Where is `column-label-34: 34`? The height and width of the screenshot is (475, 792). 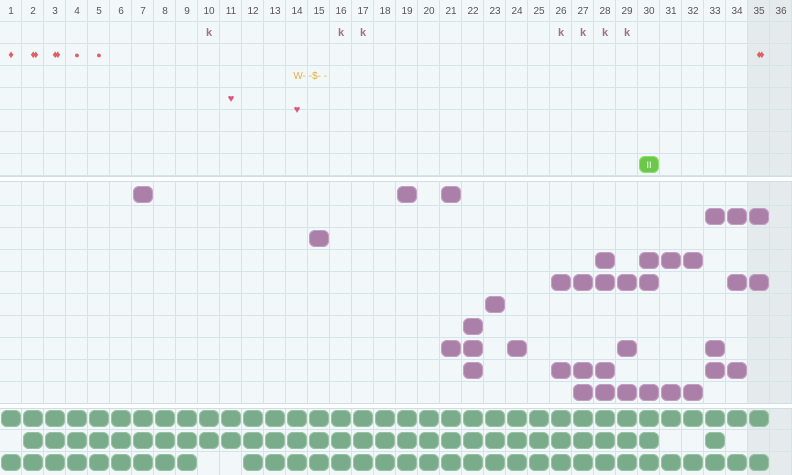 column-label-34: 34 is located at coordinates (737, 11).